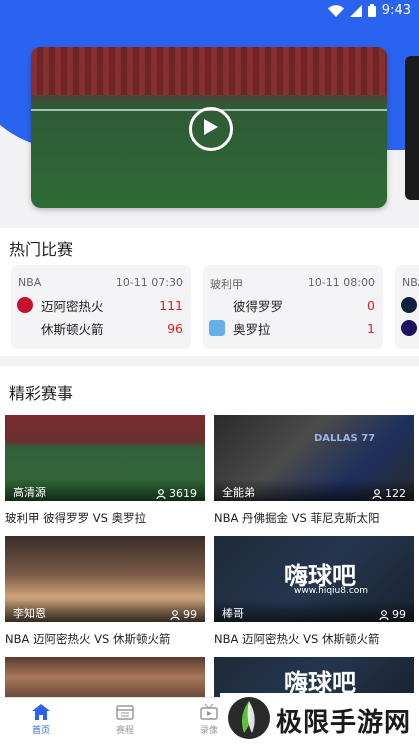 This screenshot has width=419, height=745. I want to click on tab-schedule: 赛程, so click(125, 720).